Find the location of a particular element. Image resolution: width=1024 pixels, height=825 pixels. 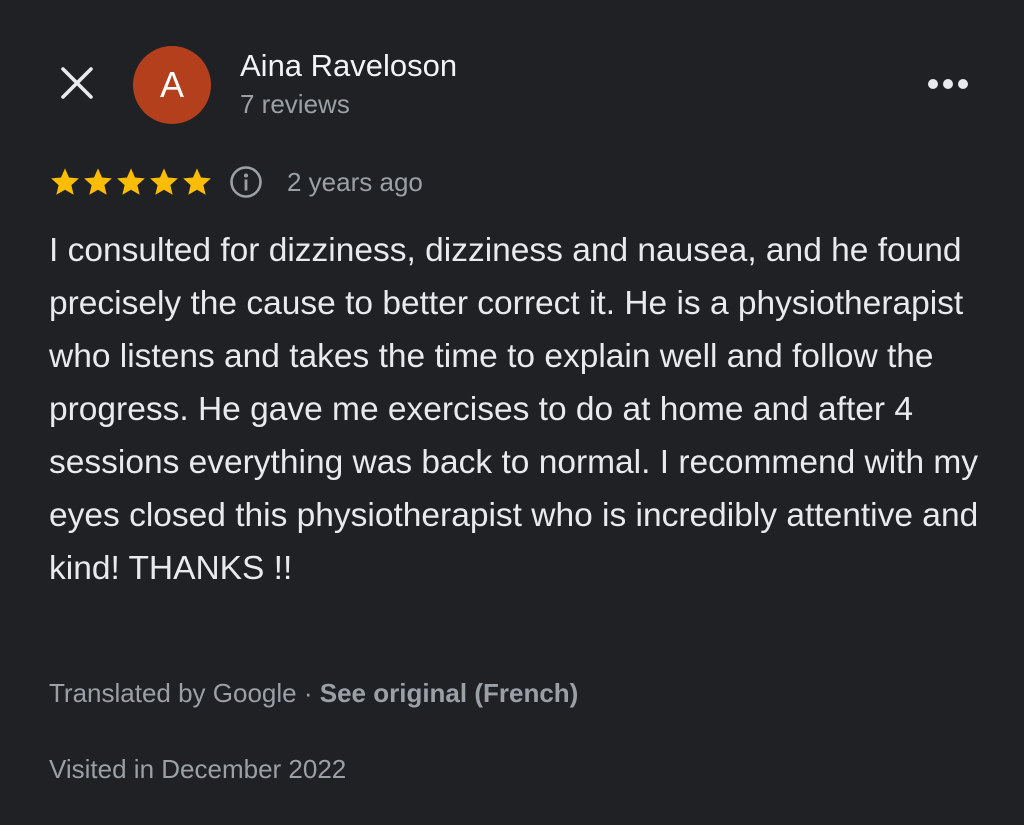

see-original-link: See original (French) is located at coordinates (449, 693).